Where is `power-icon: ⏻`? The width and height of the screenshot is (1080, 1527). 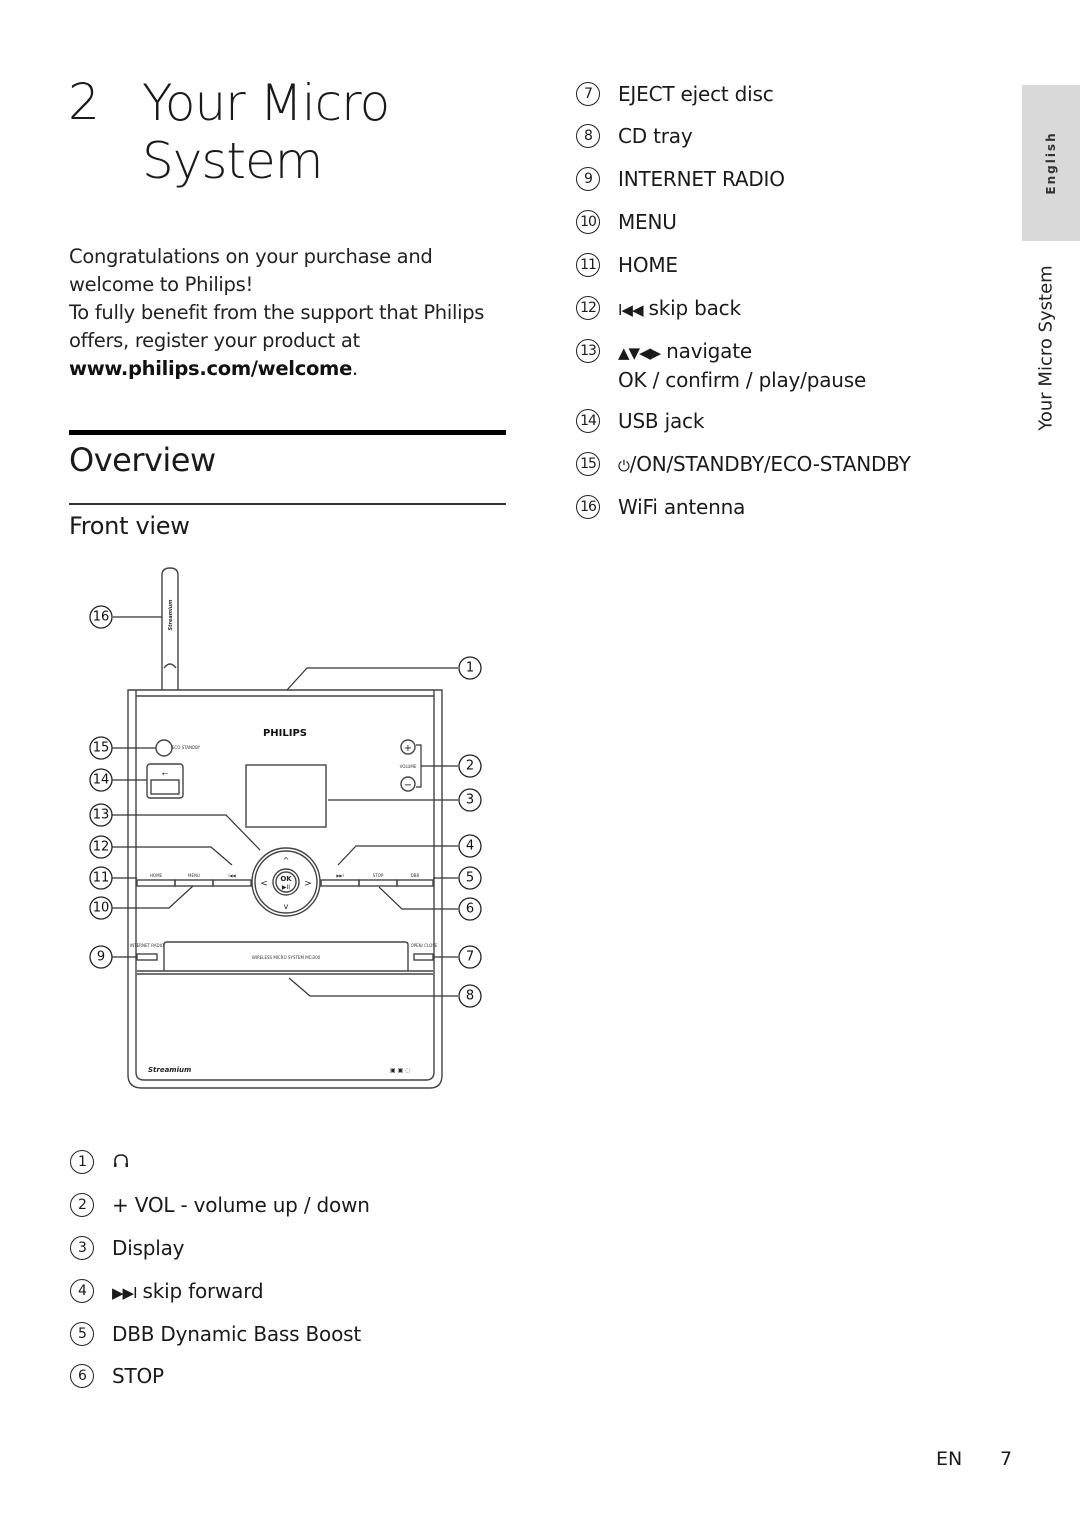
power-icon: ⏻ is located at coordinates (624, 466).